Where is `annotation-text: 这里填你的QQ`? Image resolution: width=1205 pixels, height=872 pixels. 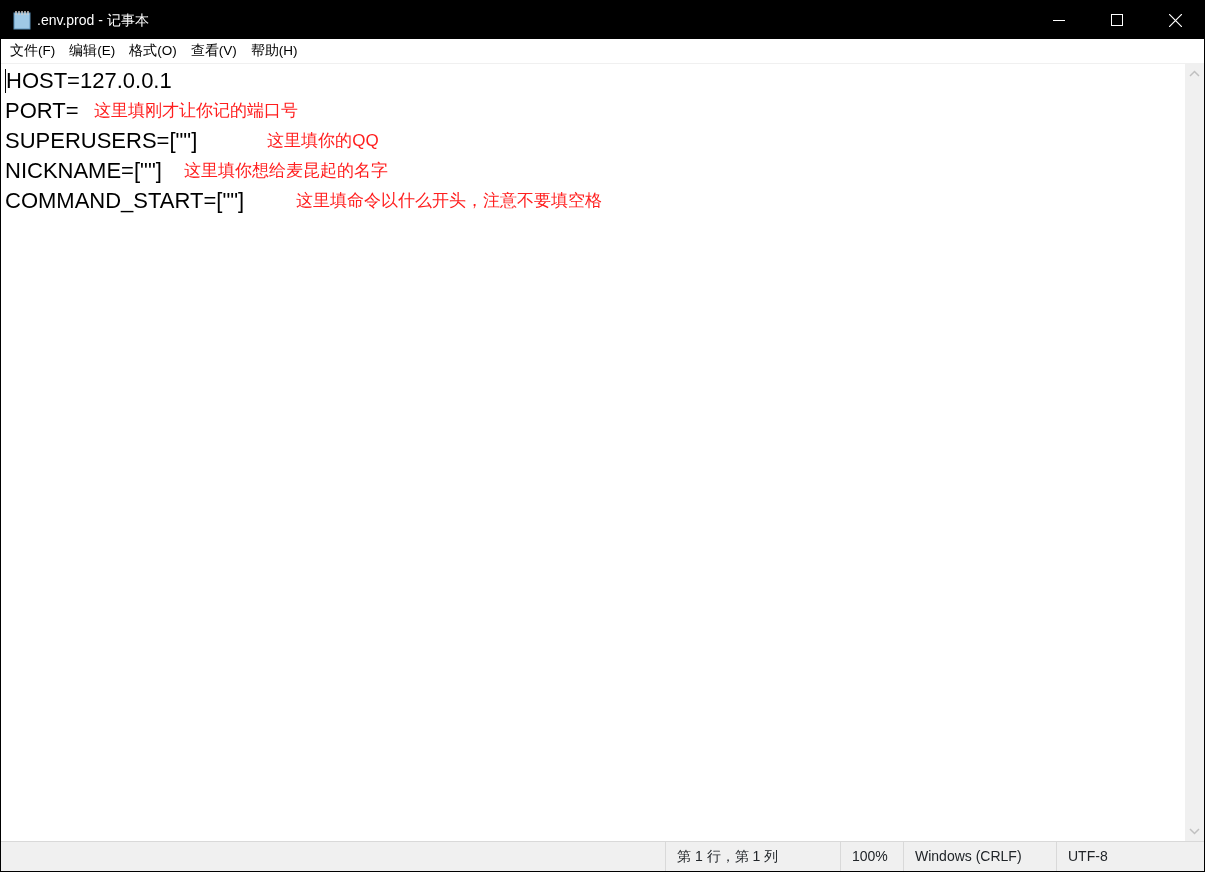 annotation-text: 这里填你的QQ is located at coordinates (323, 141).